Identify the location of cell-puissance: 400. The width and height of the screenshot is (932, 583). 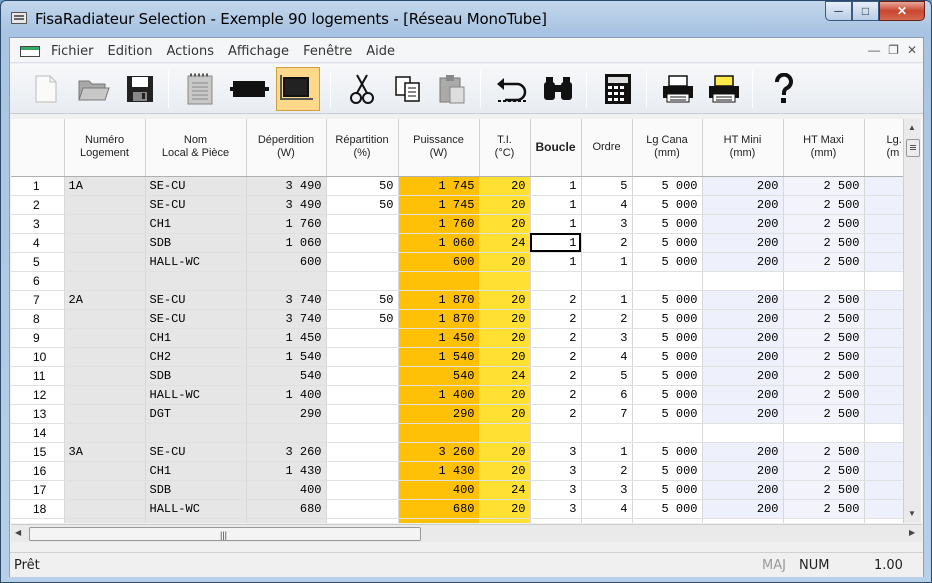
(439, 490).